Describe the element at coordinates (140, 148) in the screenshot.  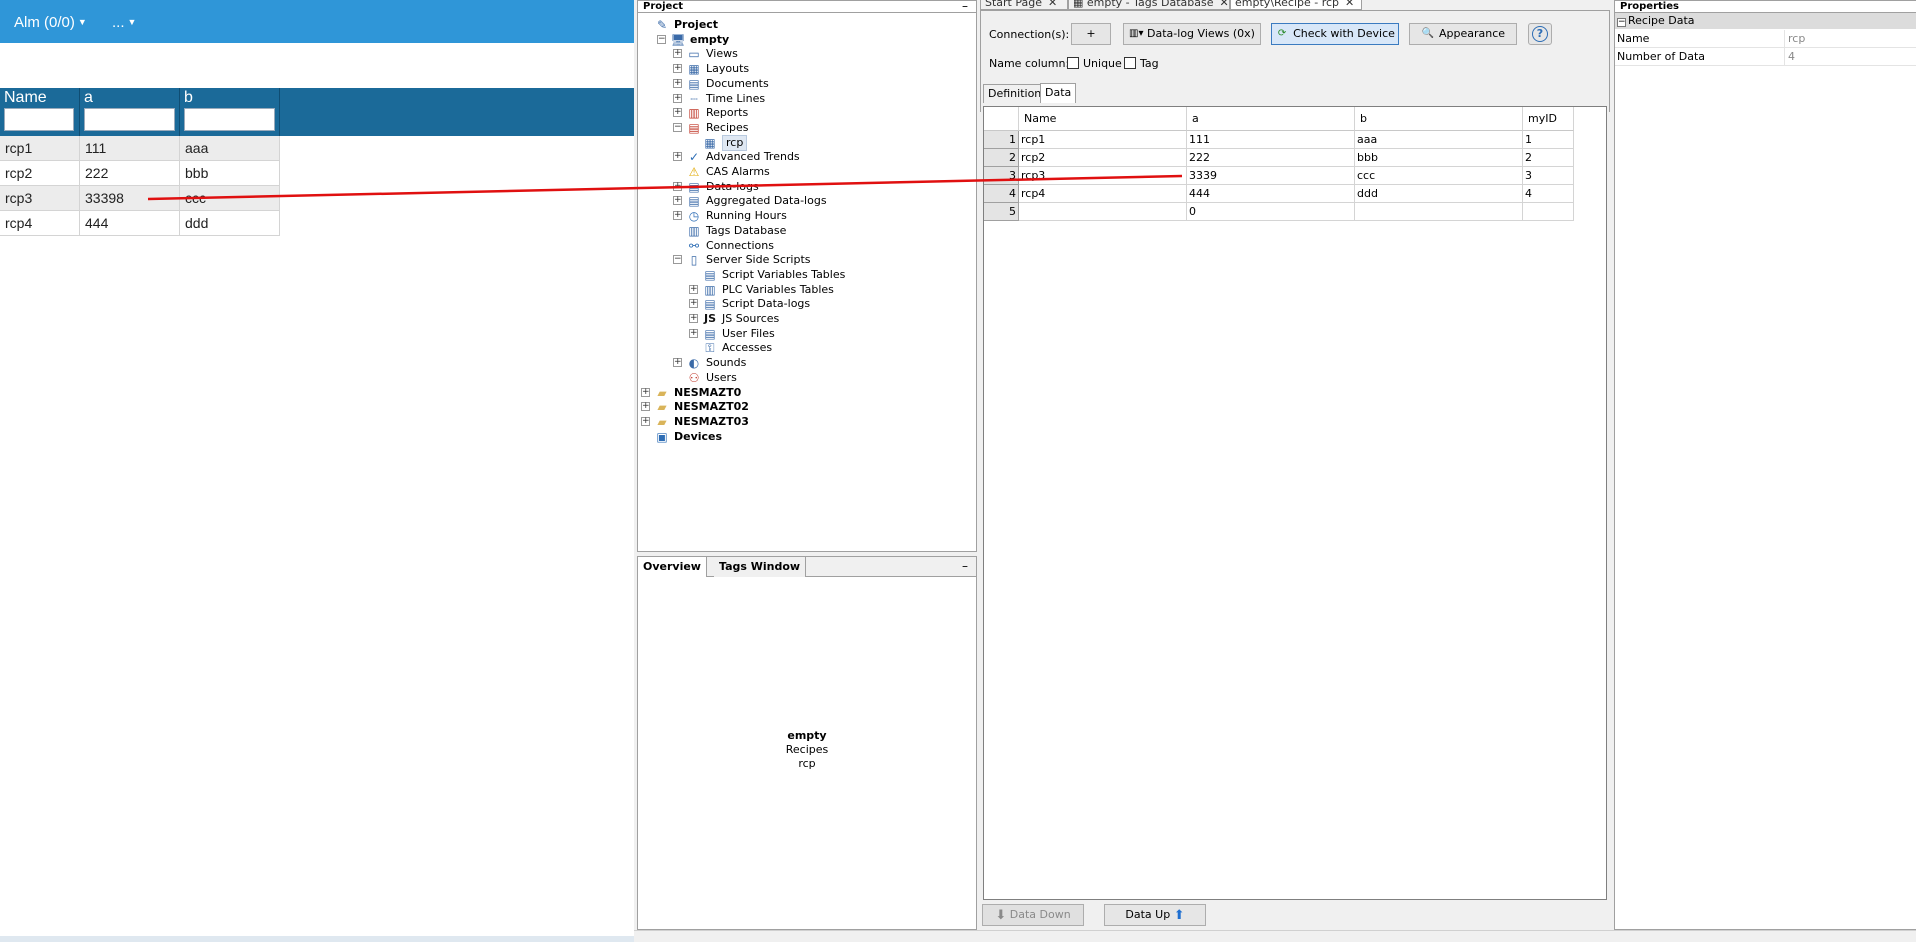
I see `table-row: rcp1 111 aaa` at that location.